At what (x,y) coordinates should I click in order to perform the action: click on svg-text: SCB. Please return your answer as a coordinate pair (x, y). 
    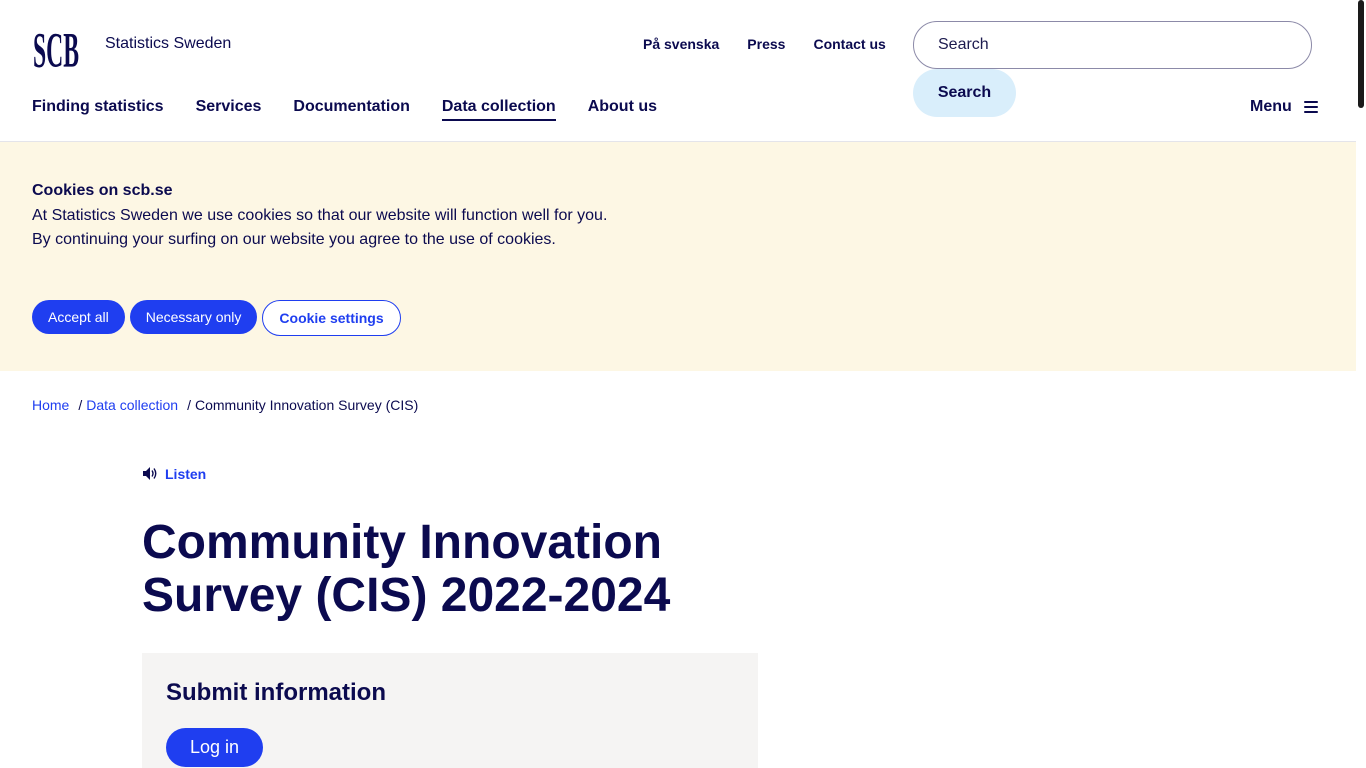
    Looking at the image, I should click on (56, 47).